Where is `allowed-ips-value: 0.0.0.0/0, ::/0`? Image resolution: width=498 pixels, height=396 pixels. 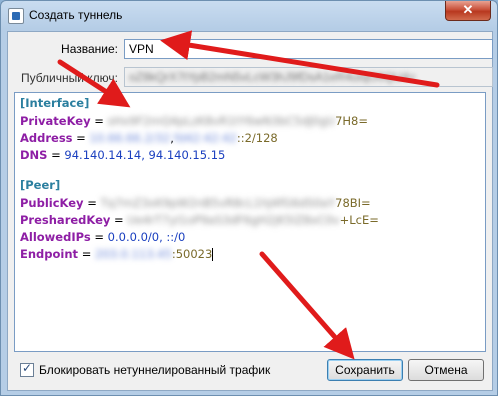
allowed-ips-value: 0.0.0.0/0, ::/0 is located at coordinates (146, 237).